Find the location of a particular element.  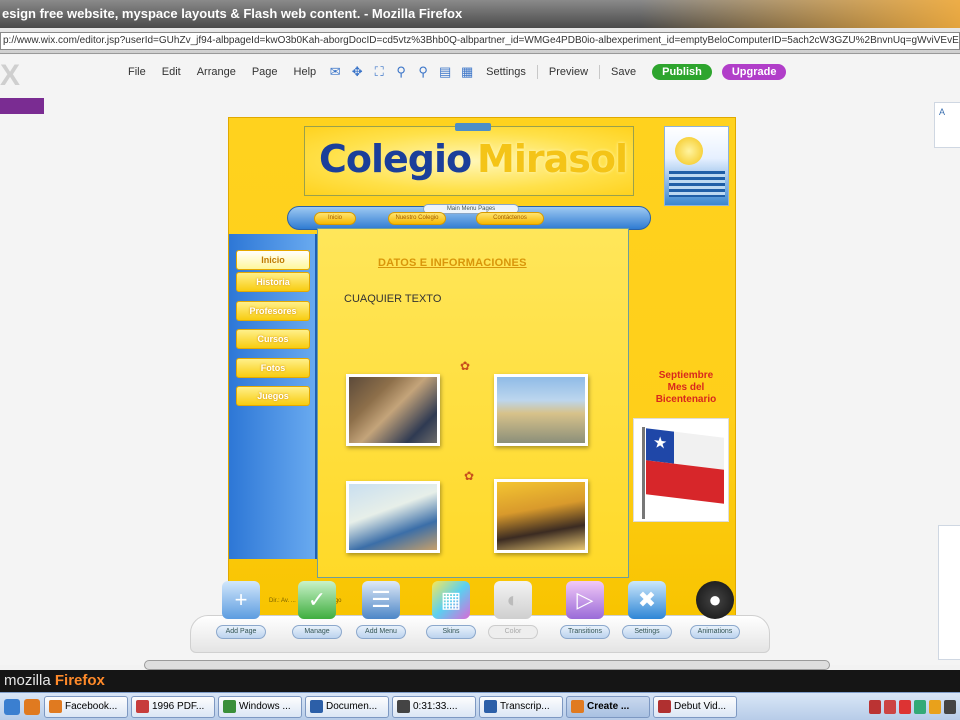

chile-flag-image: ★ is located at coordinates (681, 470).